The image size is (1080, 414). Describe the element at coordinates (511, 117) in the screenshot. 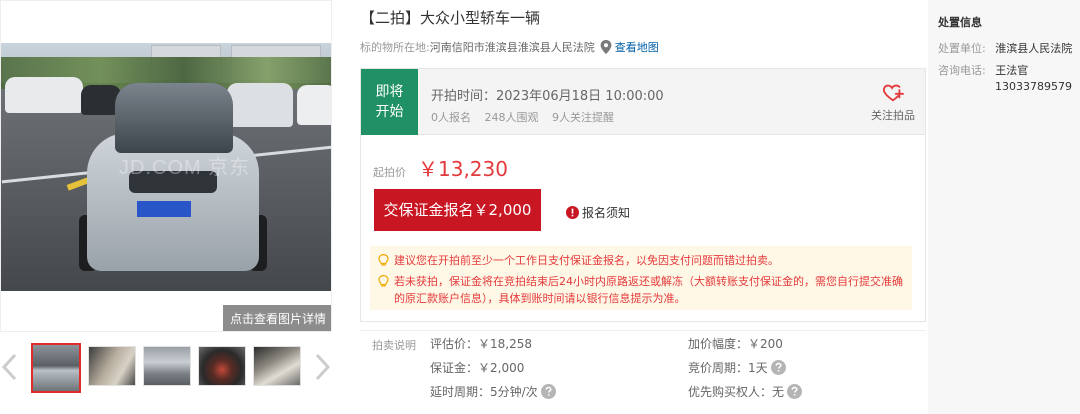

I see `watcher-count: 248人围观` at that location.